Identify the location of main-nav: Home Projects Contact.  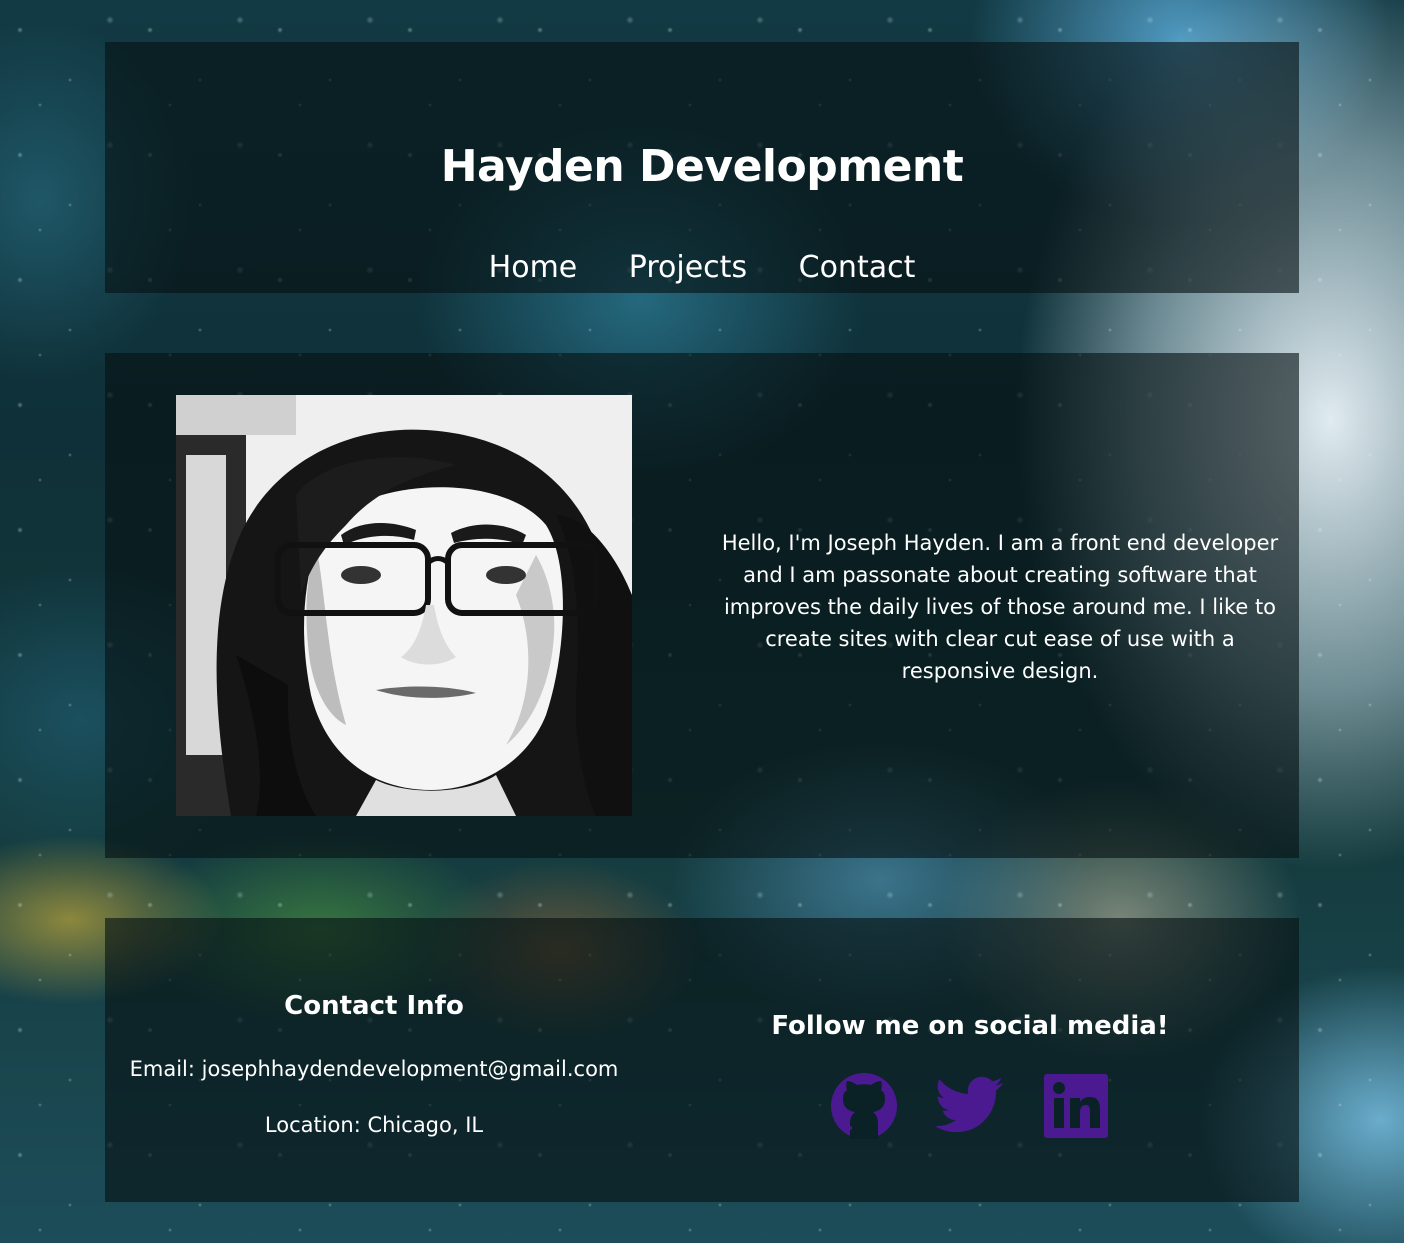
(702, 268).